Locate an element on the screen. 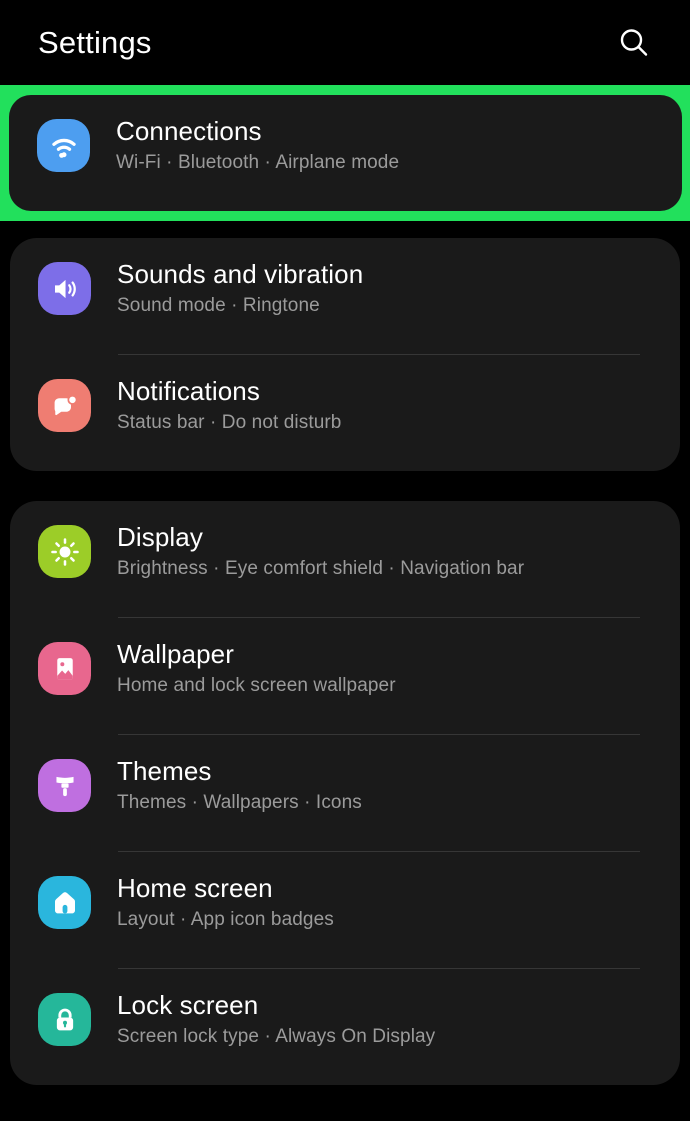  row-title: Connections is located at coordinates (189, 131).